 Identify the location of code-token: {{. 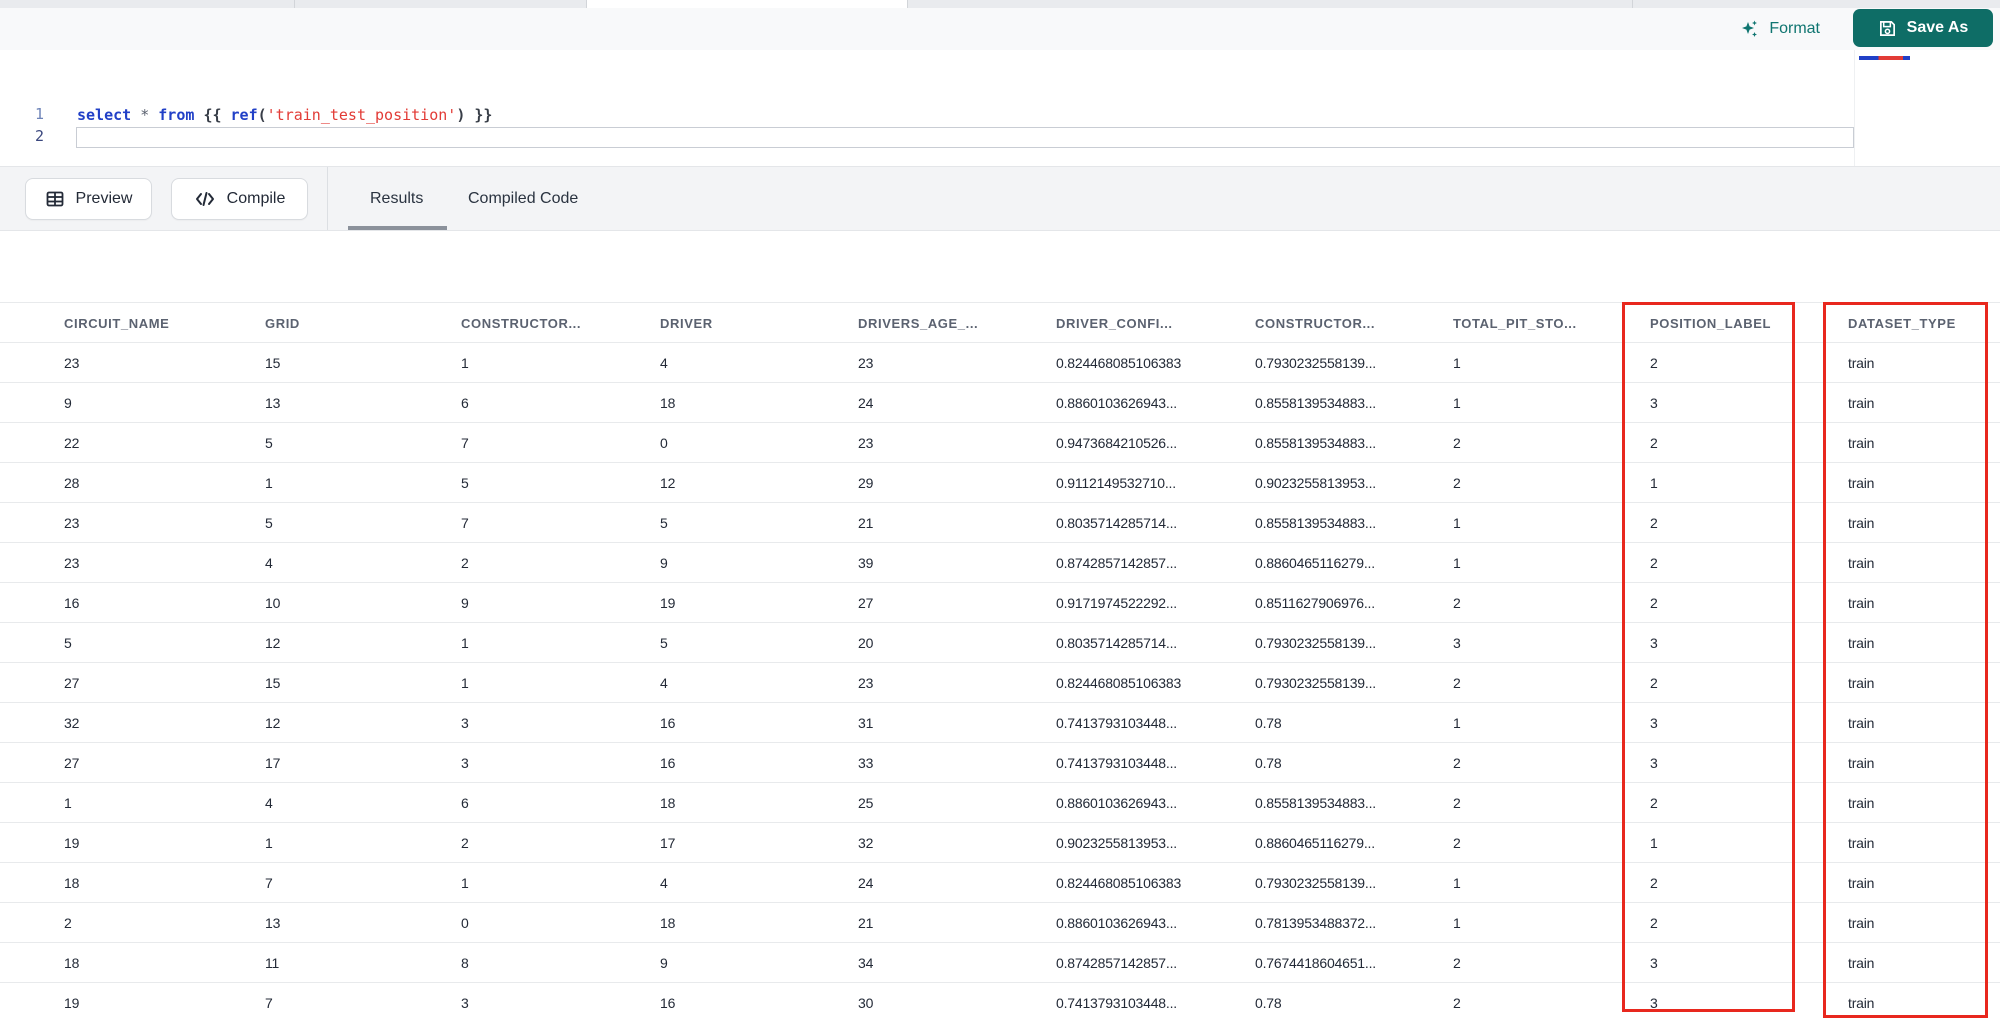
(217, 115).